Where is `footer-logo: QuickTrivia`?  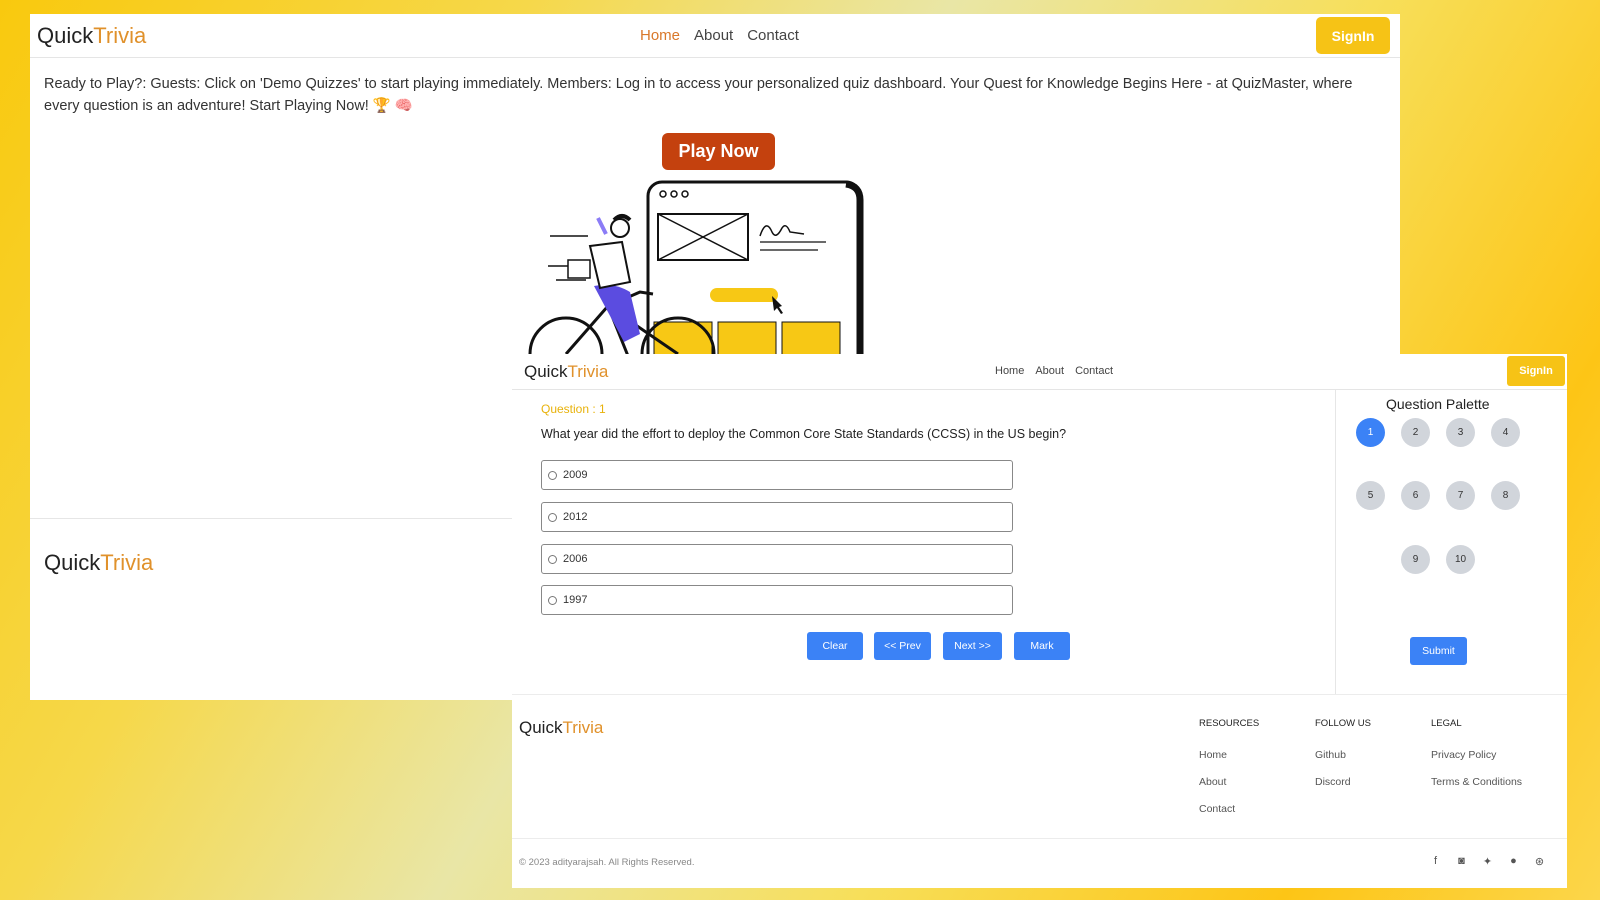 footer-logo: QuickTrivia is located at coordinates (561, 728).